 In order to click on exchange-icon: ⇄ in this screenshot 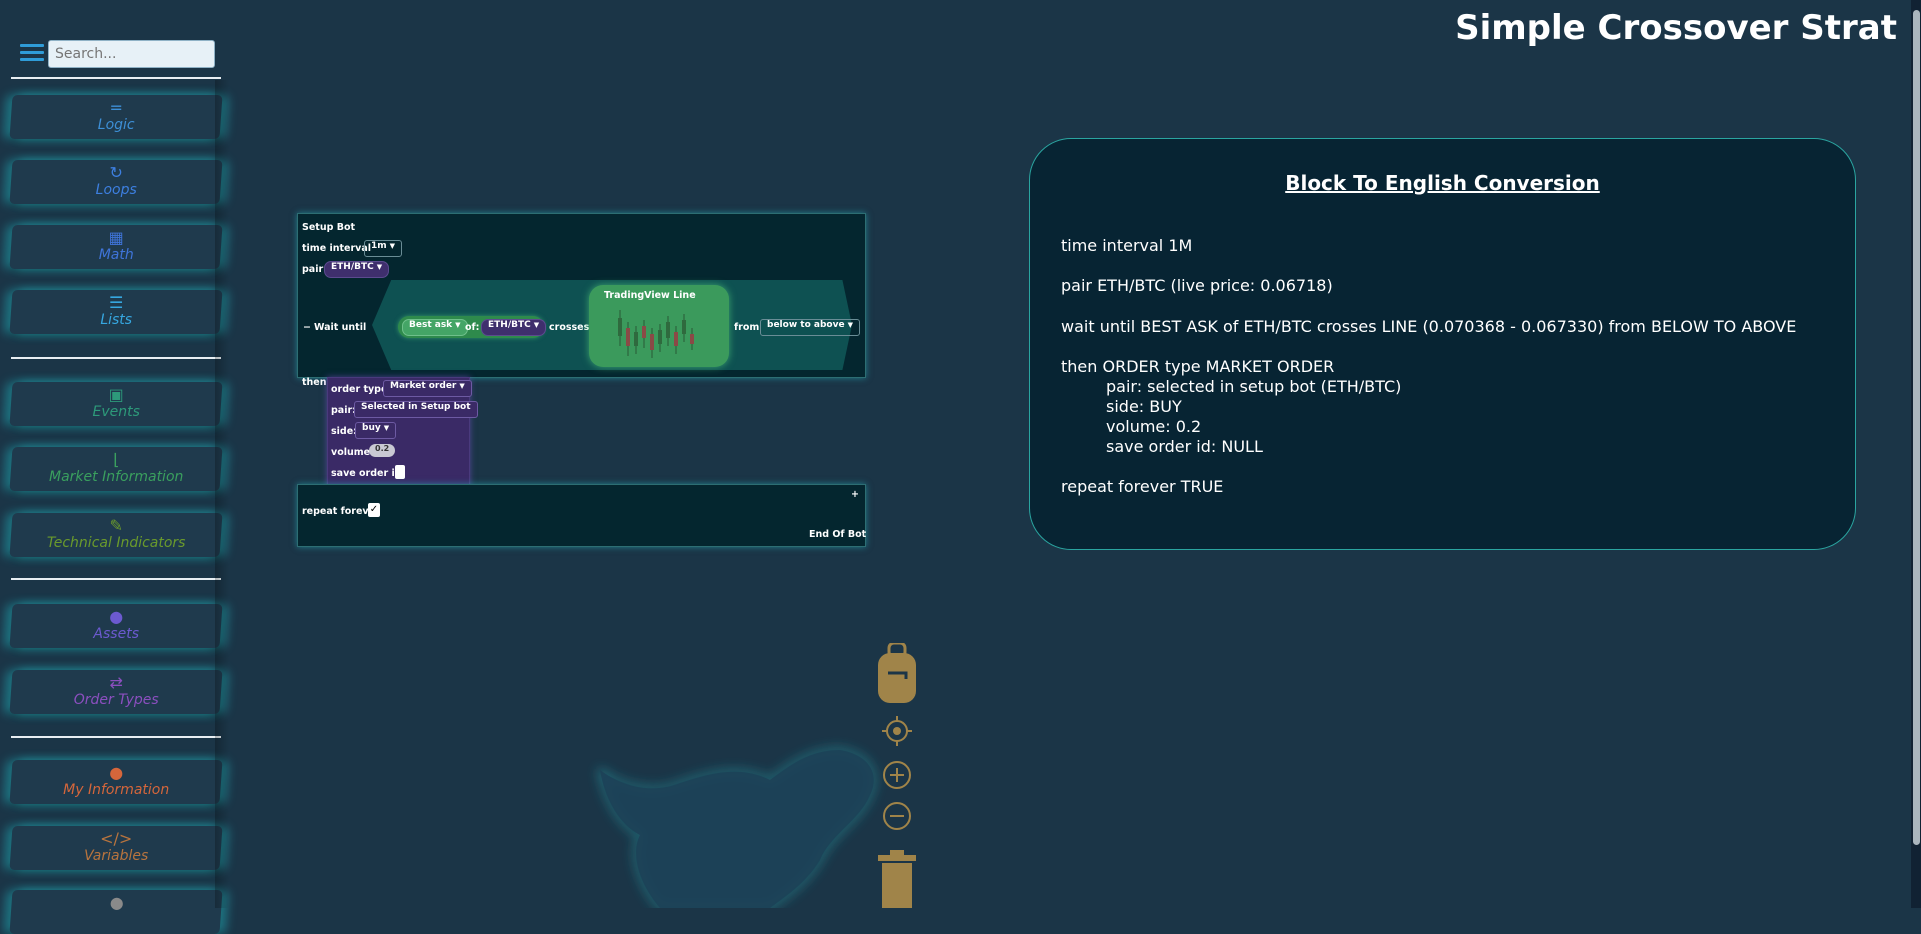, I will do `click(116, 682)`.